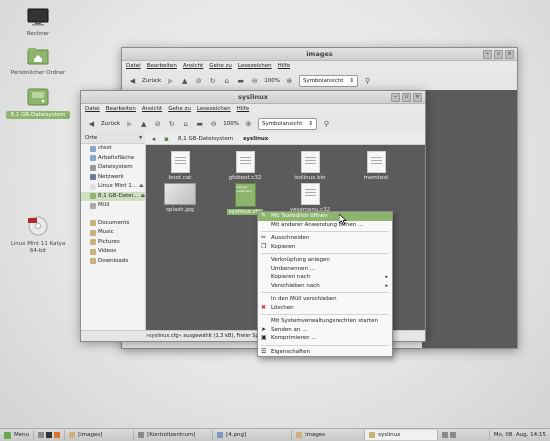 This screenshot has width=550, height=441. Describe the element at coordinates (327, 435) in the screenshot. I see `taskbar-item-images: images` at that location.